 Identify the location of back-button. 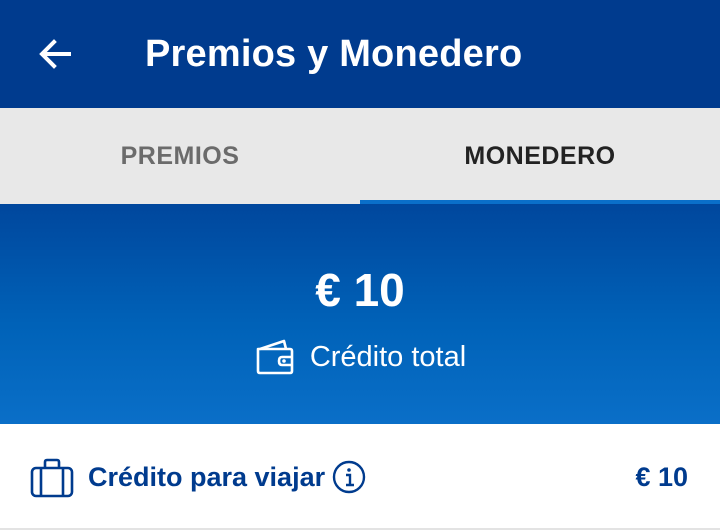
(55, 54).